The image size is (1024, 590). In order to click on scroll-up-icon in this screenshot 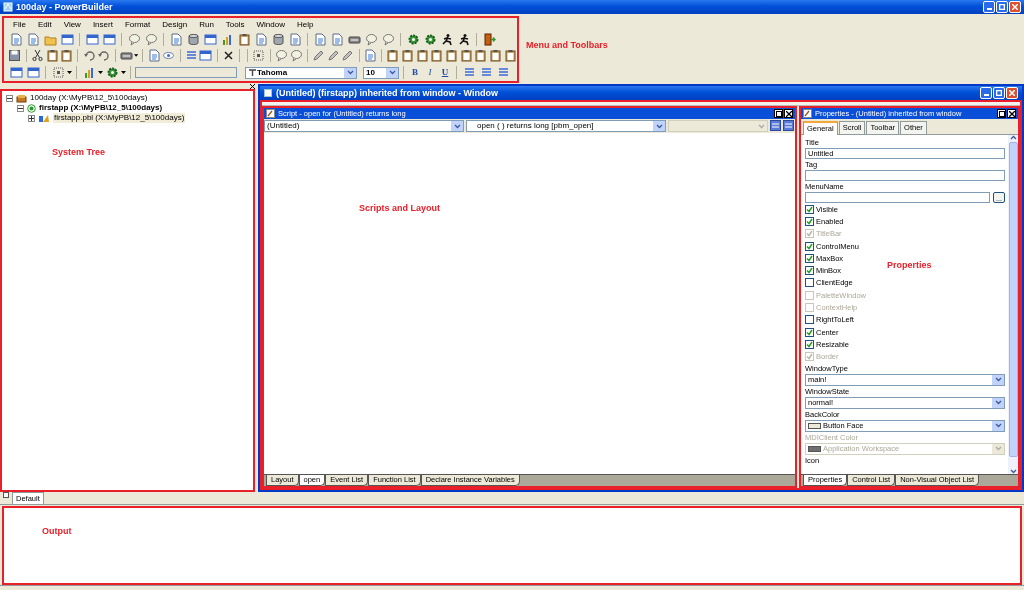, I will do `click(1013, 137)`.